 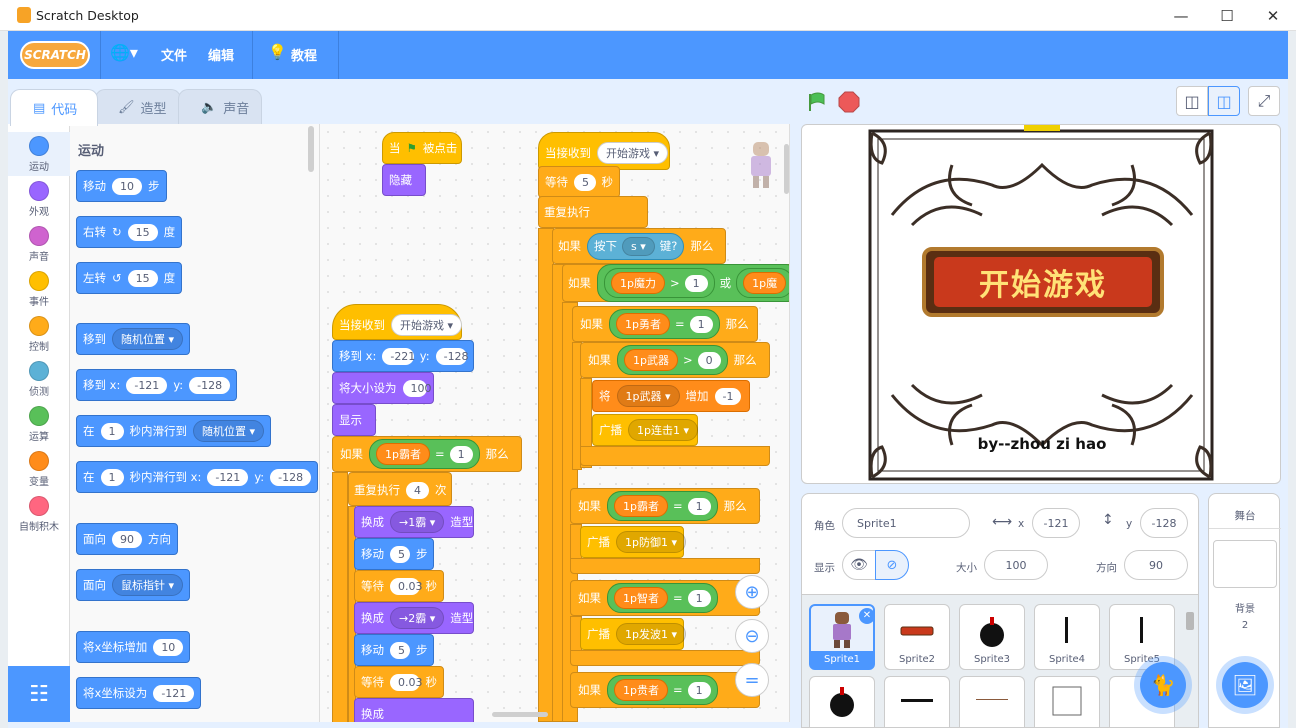 What do you see at coordinates (148, 585) in the screenshot?
I see `towards-dropdown: 鼠标指针` at bounding box center [148, 585].